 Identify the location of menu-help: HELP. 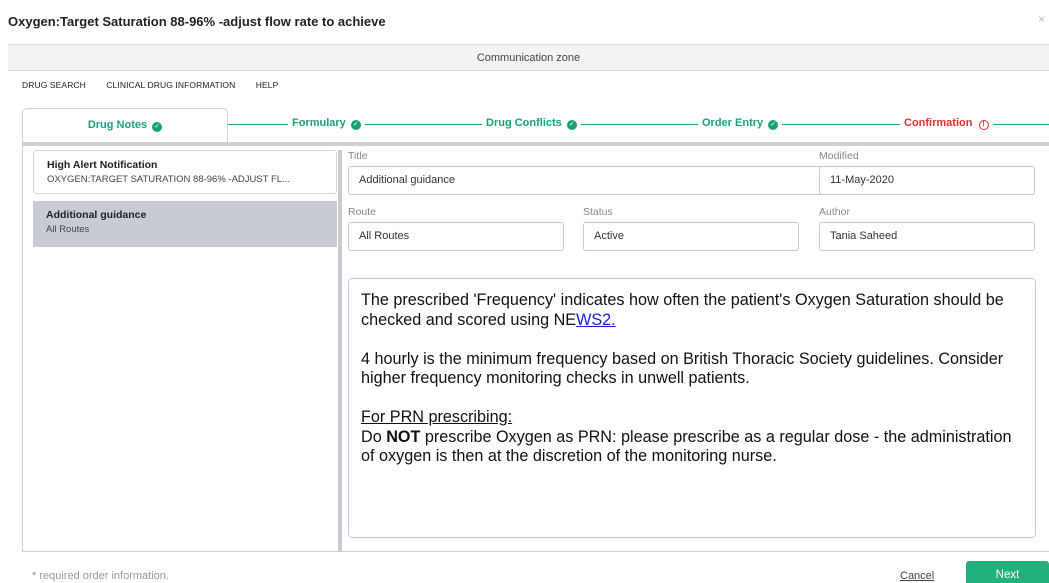
(267, 85).